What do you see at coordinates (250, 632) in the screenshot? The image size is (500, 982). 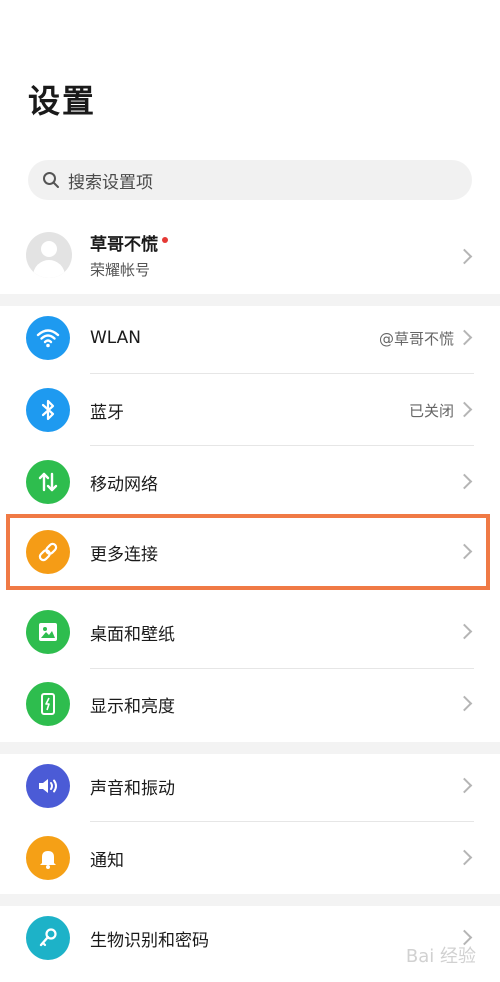 I see `settings-item-wallpaper: 桌面和壁纸` at bounding box center [250, 632].